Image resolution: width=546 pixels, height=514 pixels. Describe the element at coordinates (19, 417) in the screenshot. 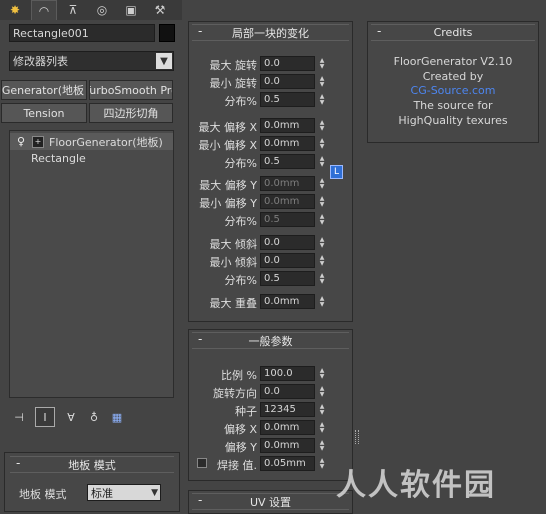

I see `pin-stack-icon: ⊣` at that location.